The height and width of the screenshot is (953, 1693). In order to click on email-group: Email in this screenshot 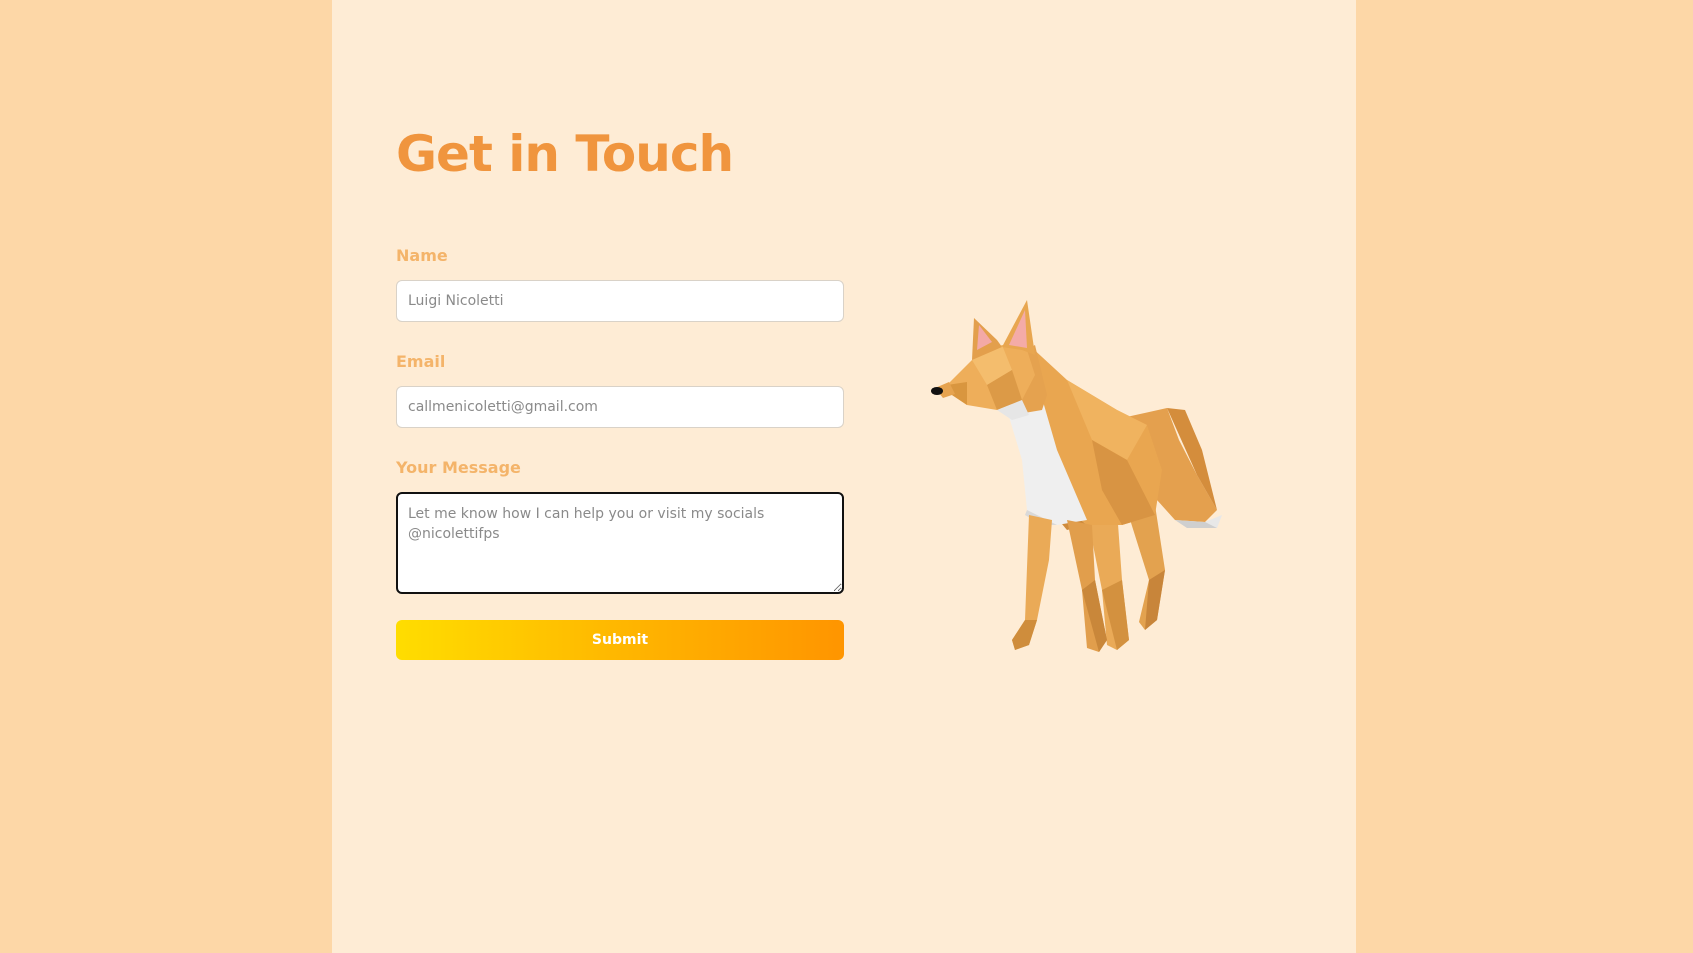, I will do `click(620, 389)`.